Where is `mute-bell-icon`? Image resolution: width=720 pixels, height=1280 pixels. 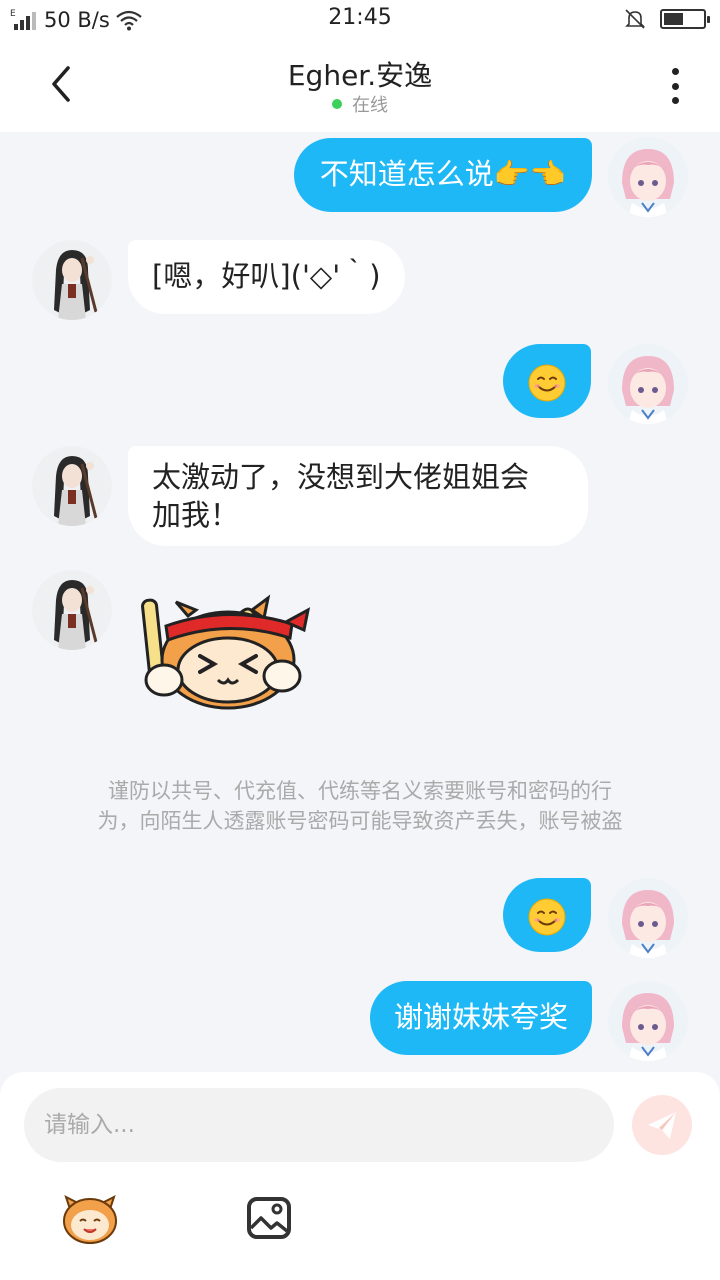
mute-bell-icon is located at coordinates (635, 19).